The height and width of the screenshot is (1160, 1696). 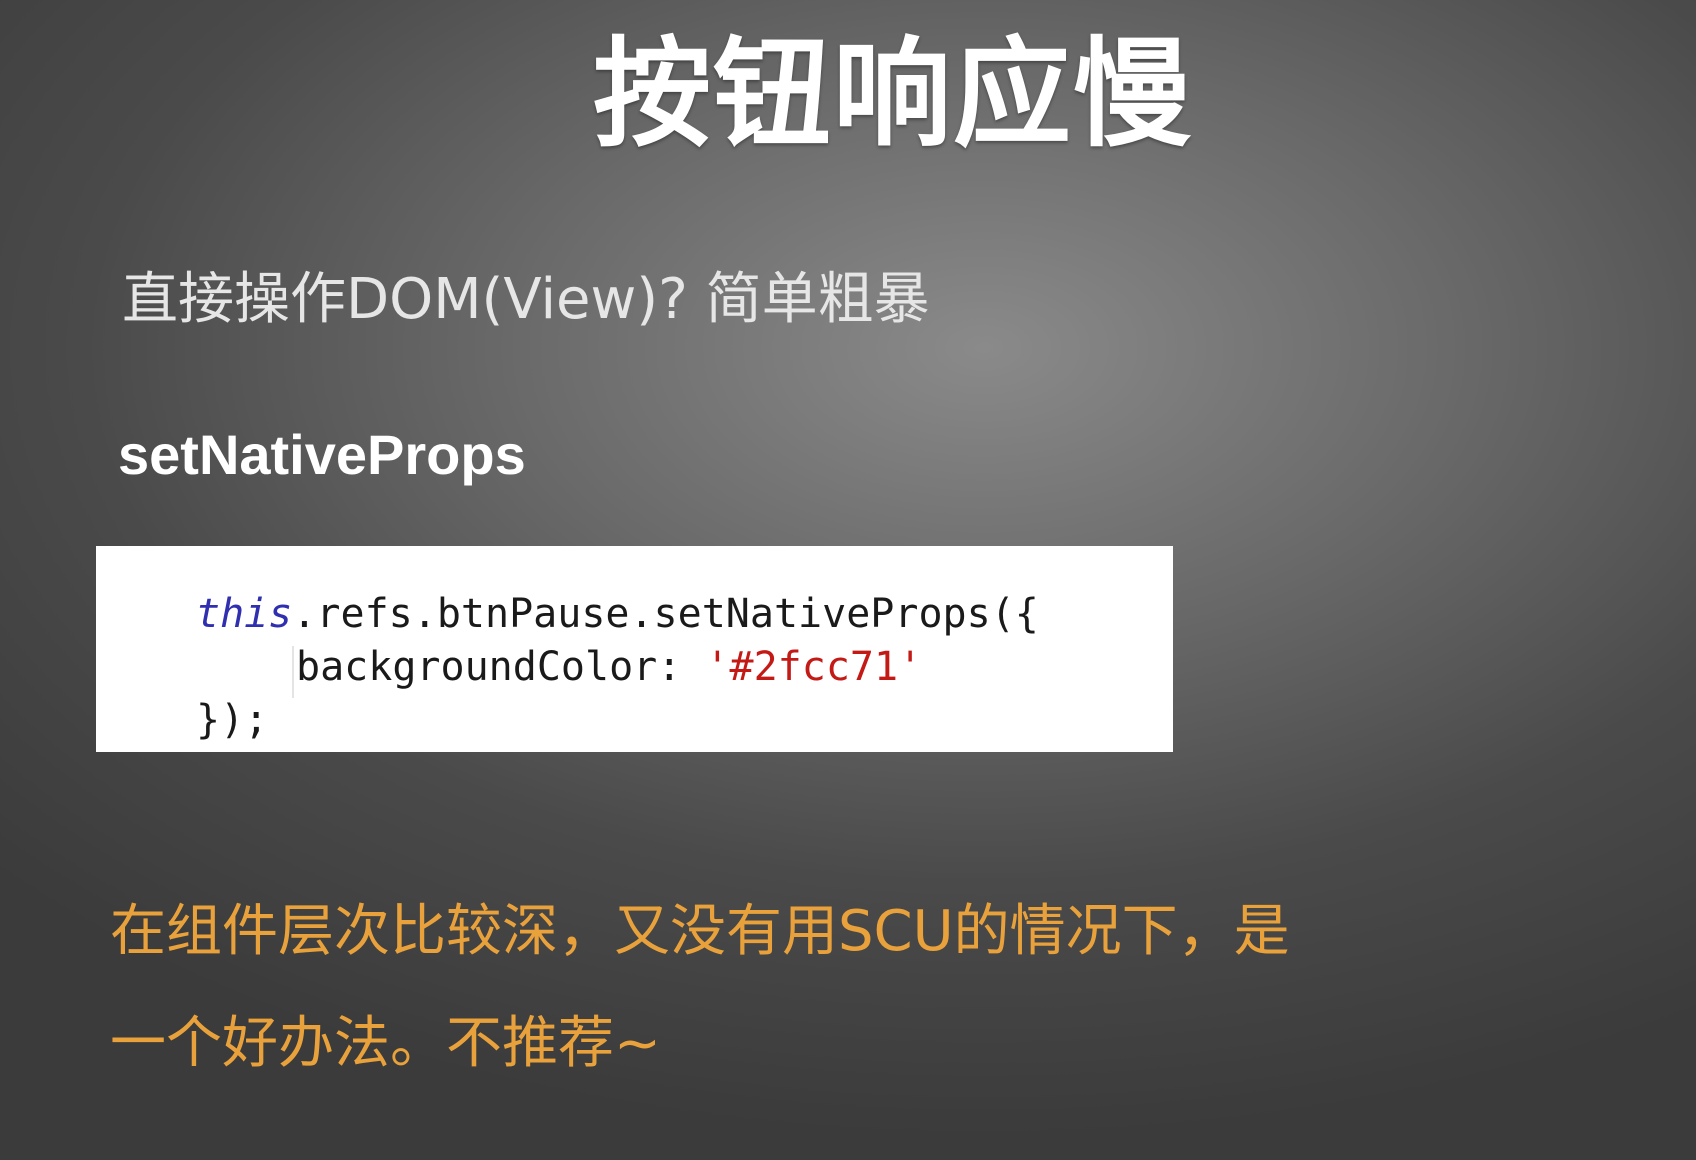 What do you see at coordinates (526, 299) in the screenshot?
I see `slide-subtitle: 直接操作DOM(View)? 简单粗暴` at bounding box center [526, 299].